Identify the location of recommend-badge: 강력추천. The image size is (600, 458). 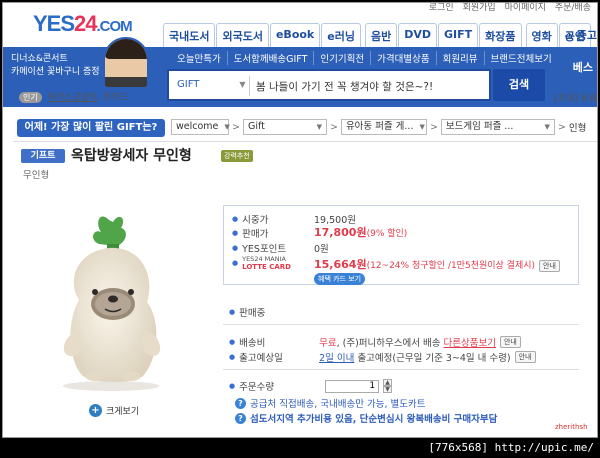
(237, 156).